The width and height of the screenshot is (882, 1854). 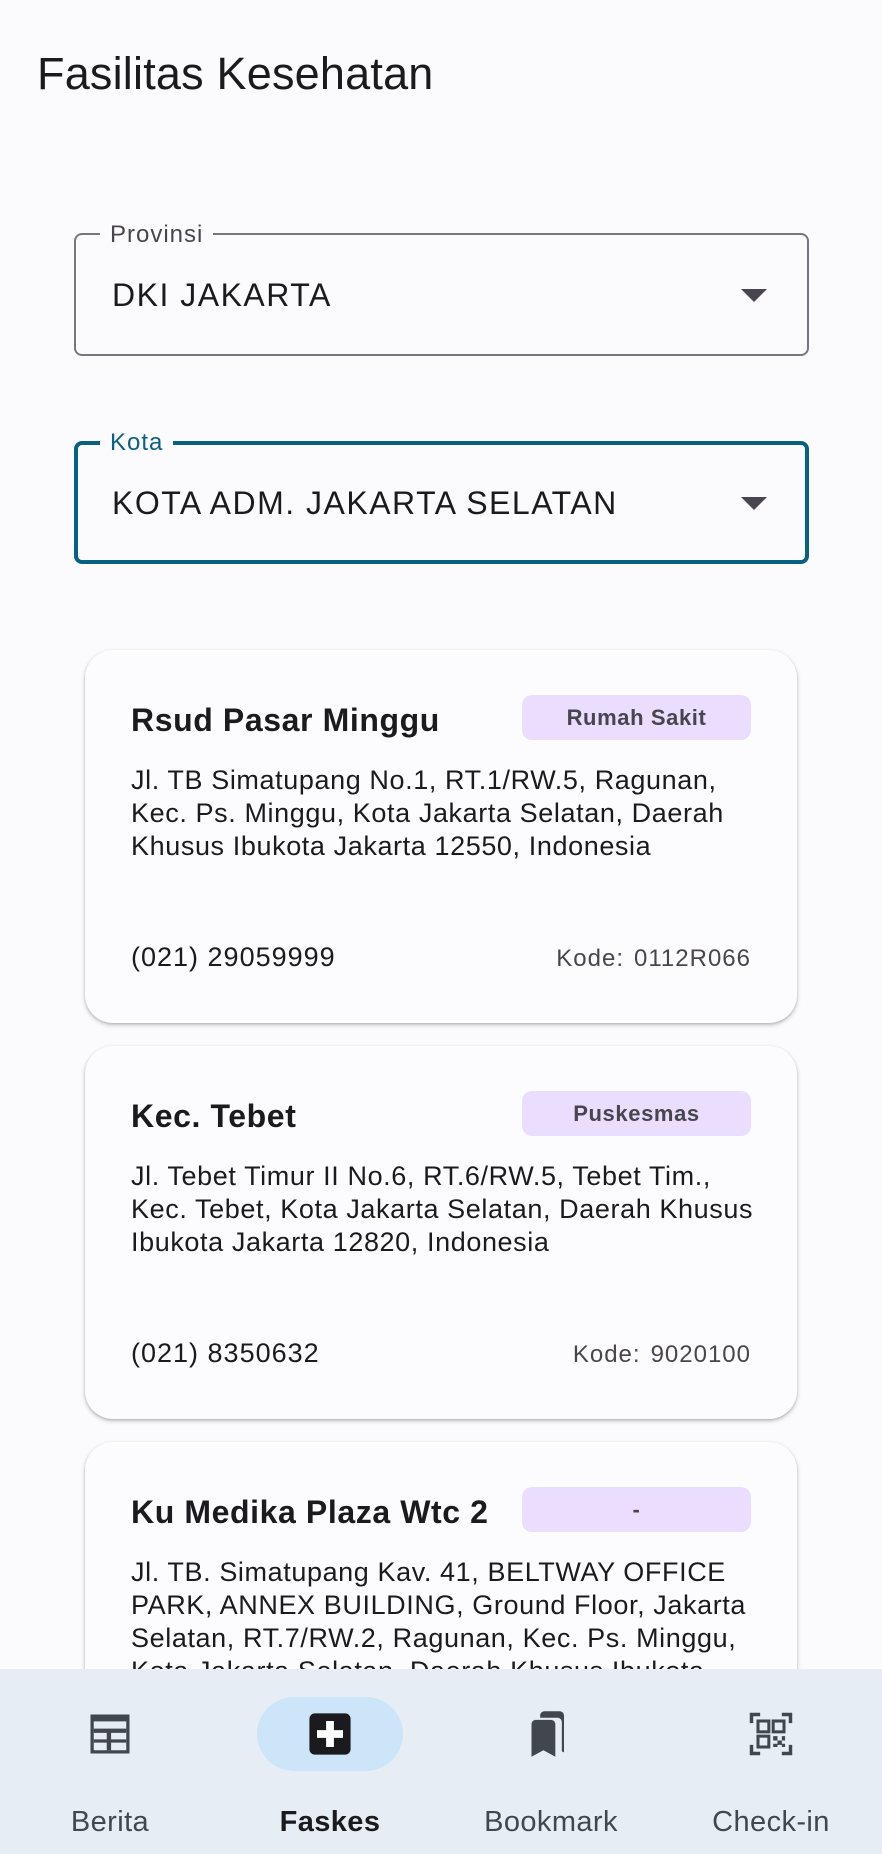 What do you see at coordinates (157, 235) in the screenshot?
I see `province-label: Provinsi` at bounding box center [157, 235].